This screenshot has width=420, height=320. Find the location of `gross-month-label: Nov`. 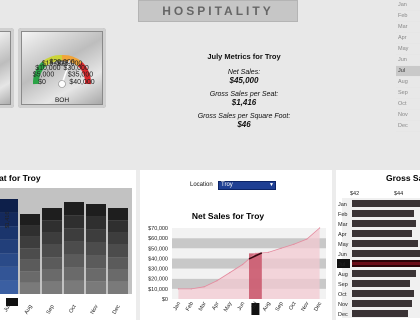

gross-month-label: Nov is located at coordinates (343, 305).